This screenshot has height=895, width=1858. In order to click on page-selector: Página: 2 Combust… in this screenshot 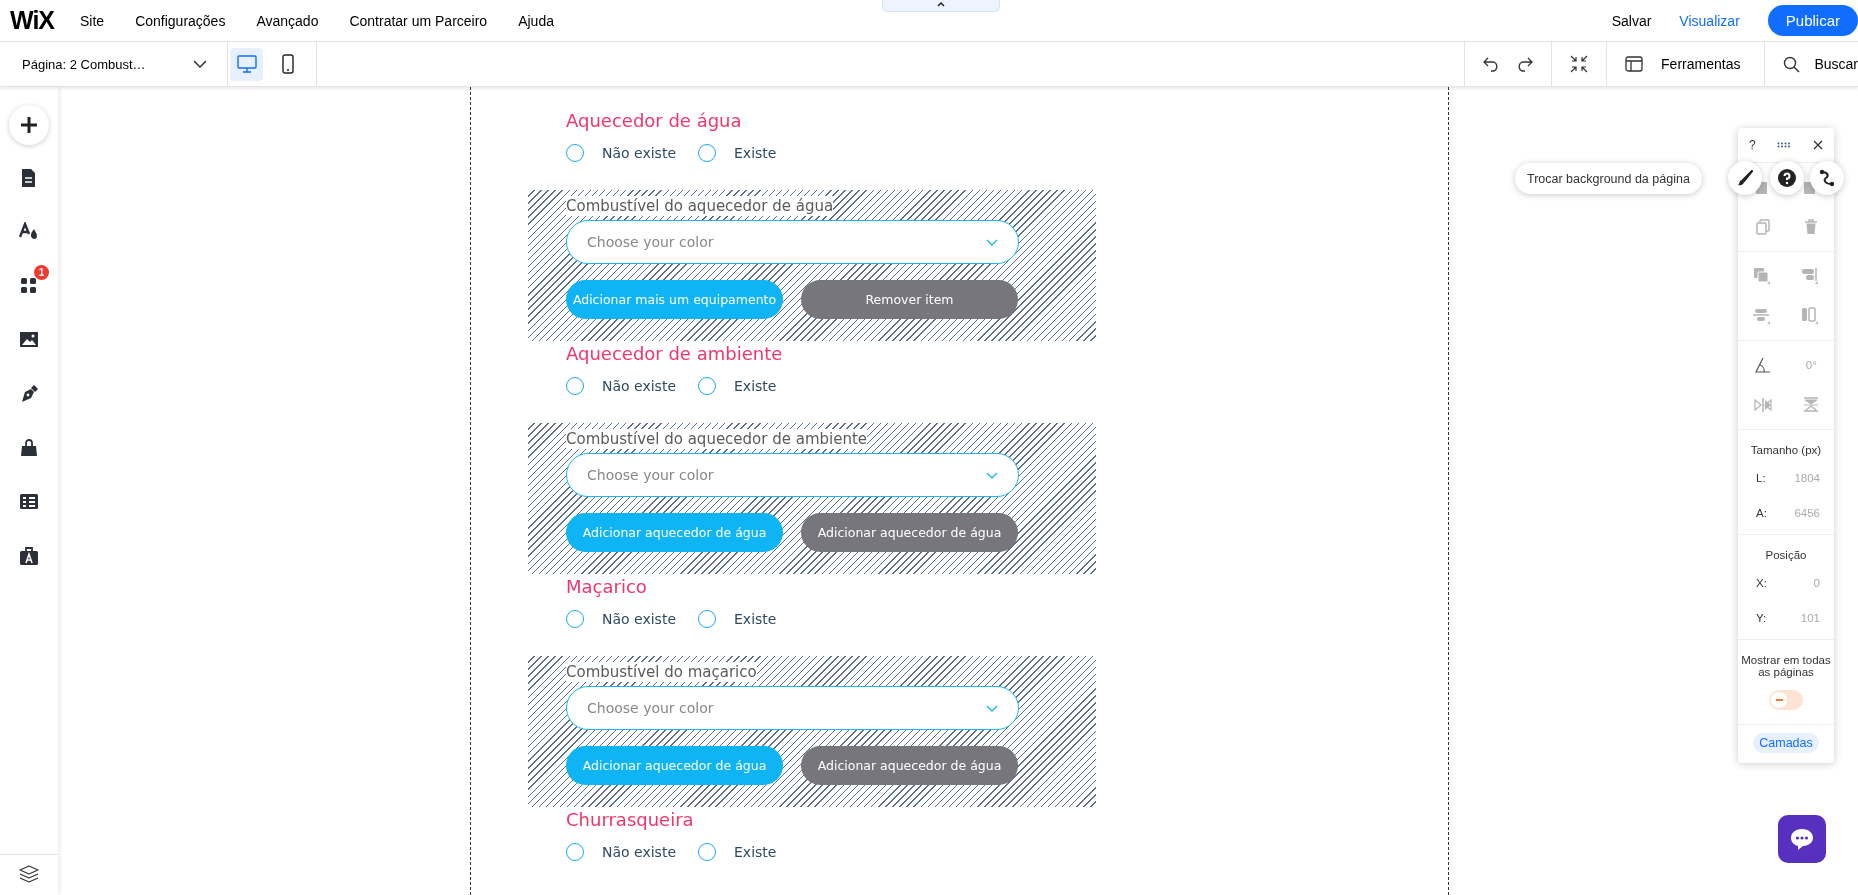, I will do `click(114, 64)`.